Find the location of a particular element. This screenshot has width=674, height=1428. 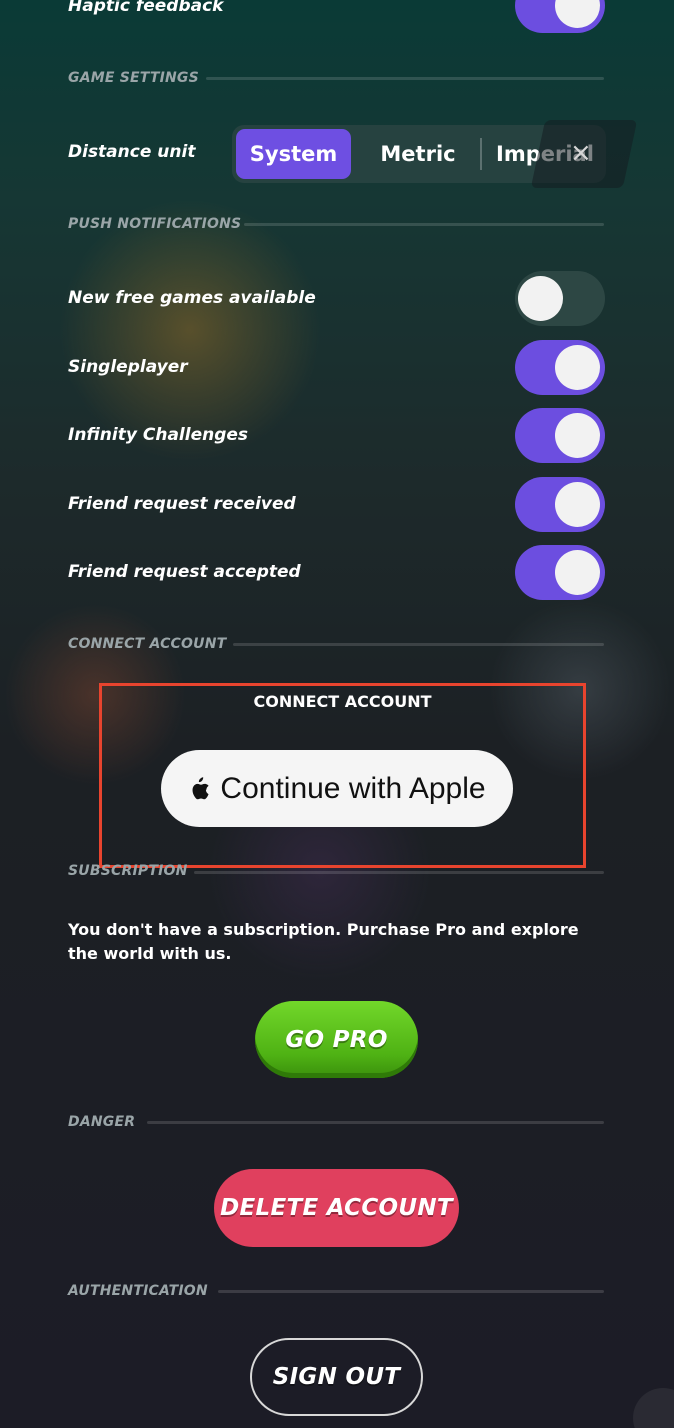

notif-label-infinity-challenges: Infinity Challenges is located at coordinates (158, 435).